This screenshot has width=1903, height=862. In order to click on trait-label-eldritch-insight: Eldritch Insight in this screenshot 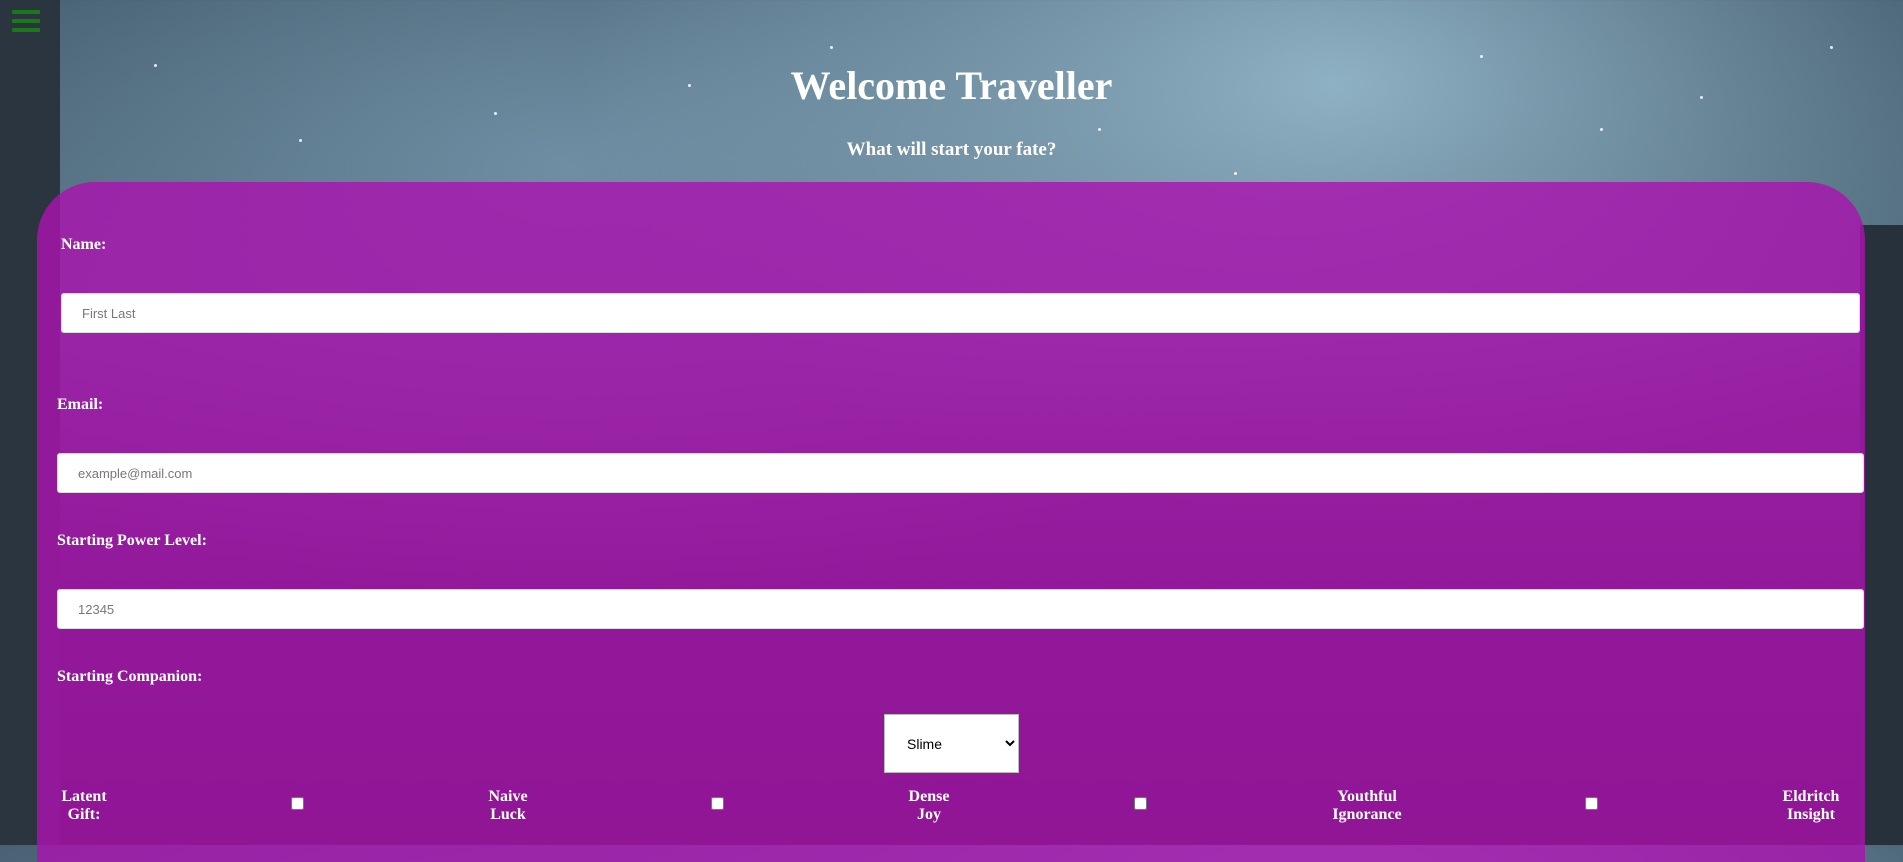, I will do `click(1811, 806)`.